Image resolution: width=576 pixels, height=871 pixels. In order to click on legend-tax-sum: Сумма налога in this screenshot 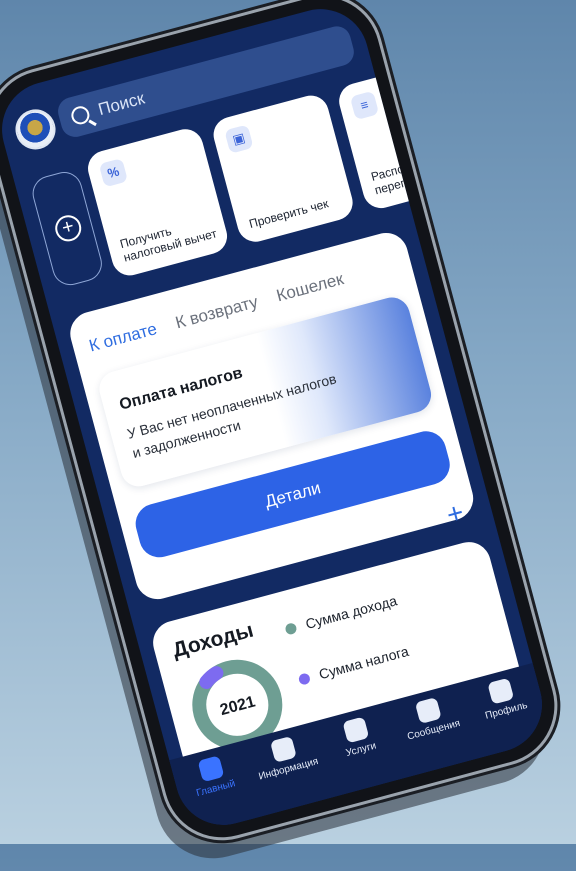, I will do `click(354, 664)`.